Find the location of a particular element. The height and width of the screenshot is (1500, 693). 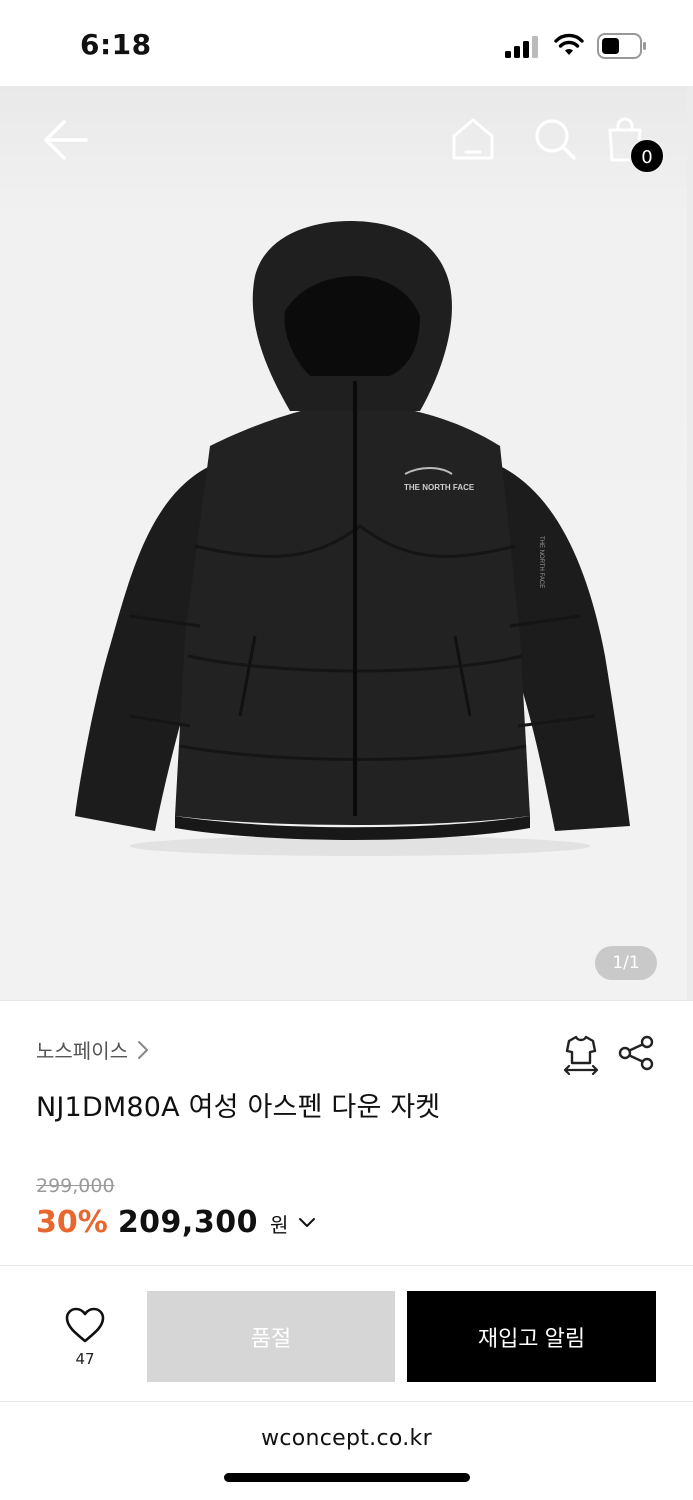

search-icon is located at coordinates (555, 139).